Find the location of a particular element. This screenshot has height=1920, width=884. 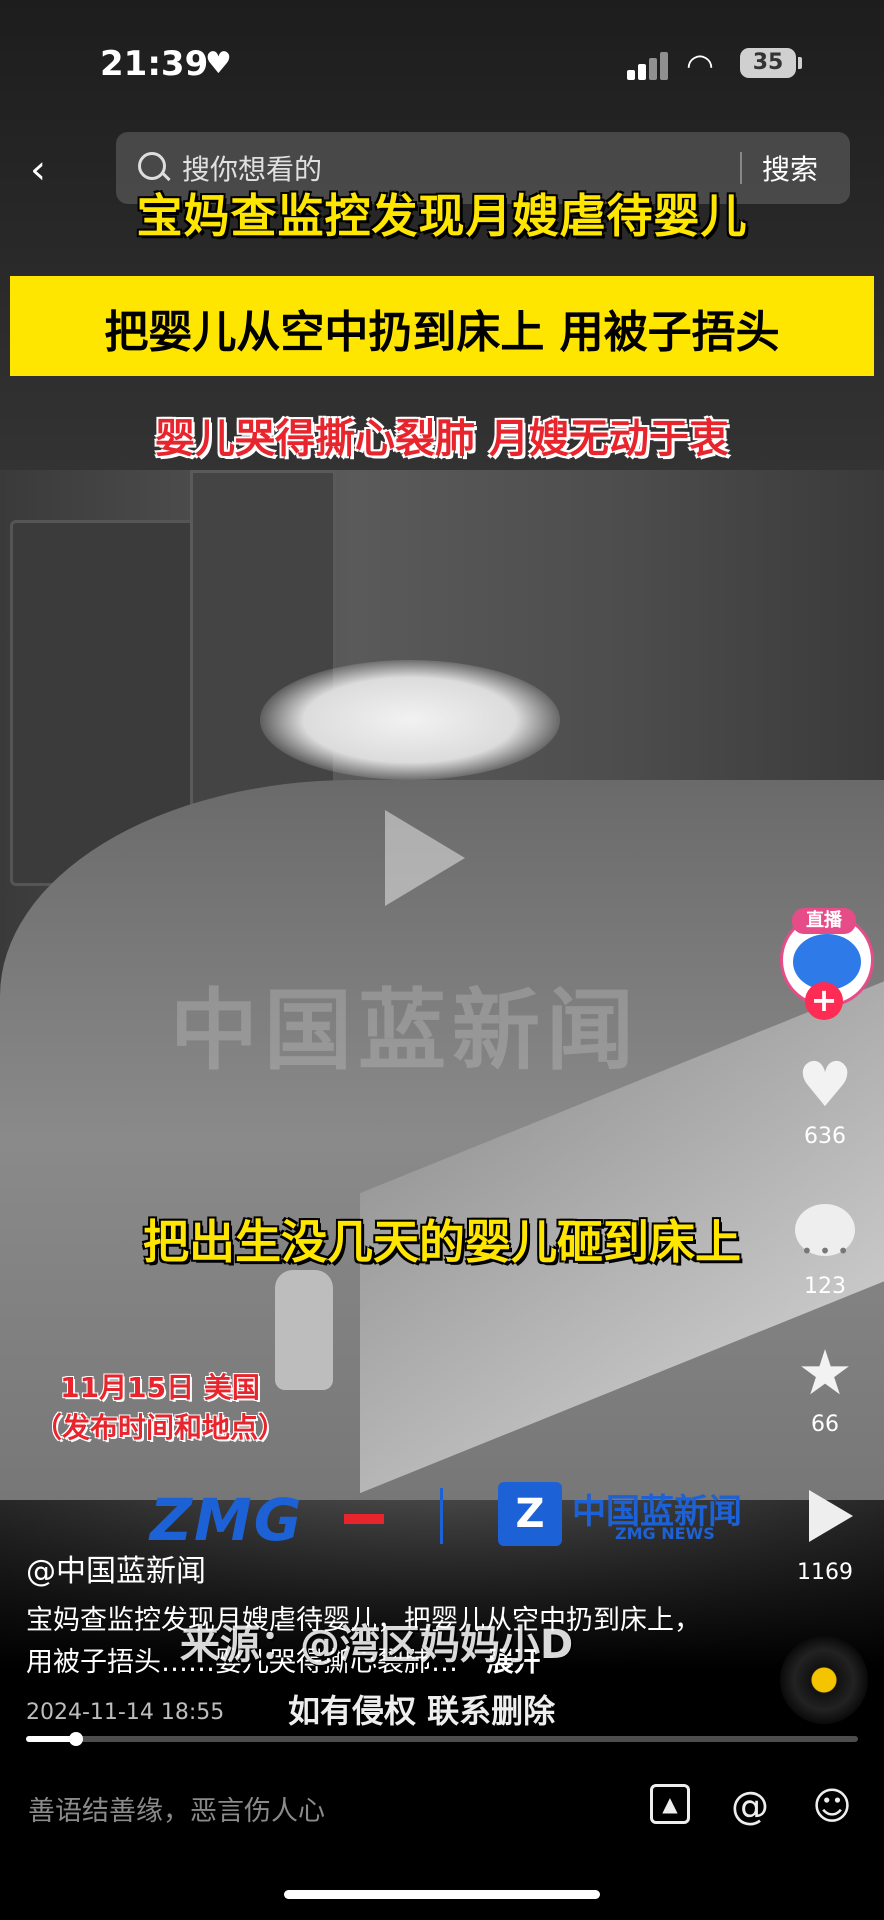

favorite-count: 66 is located at coordinates (825, 1424).